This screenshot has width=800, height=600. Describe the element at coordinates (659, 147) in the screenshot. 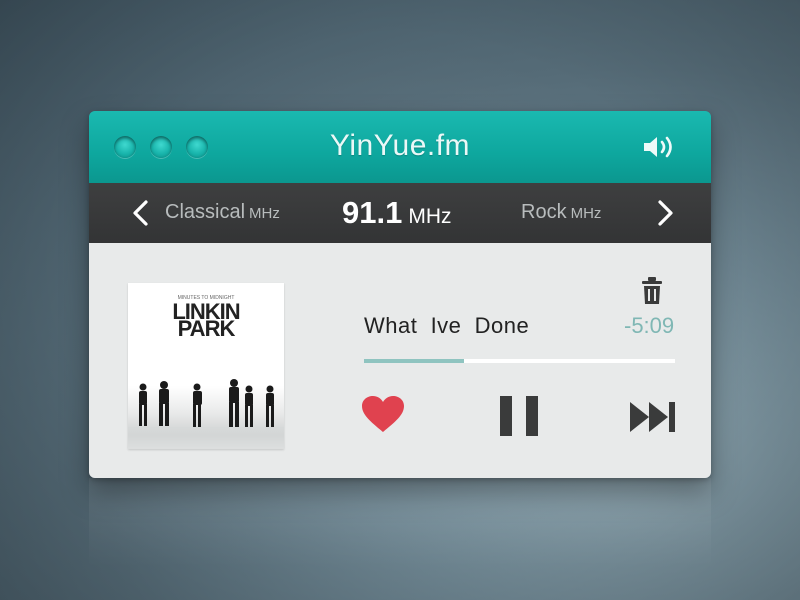

I see `volume-icon` at that location.